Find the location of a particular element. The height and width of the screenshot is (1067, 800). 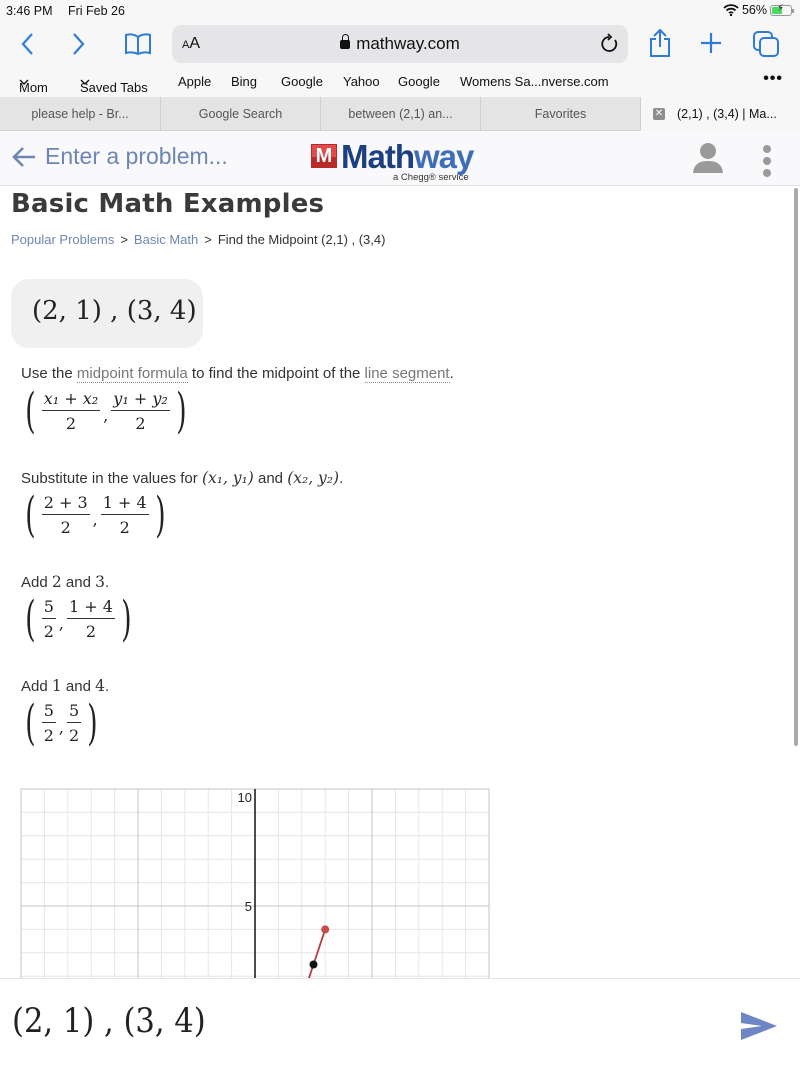

book-icon is located at coordinates (138, 44).